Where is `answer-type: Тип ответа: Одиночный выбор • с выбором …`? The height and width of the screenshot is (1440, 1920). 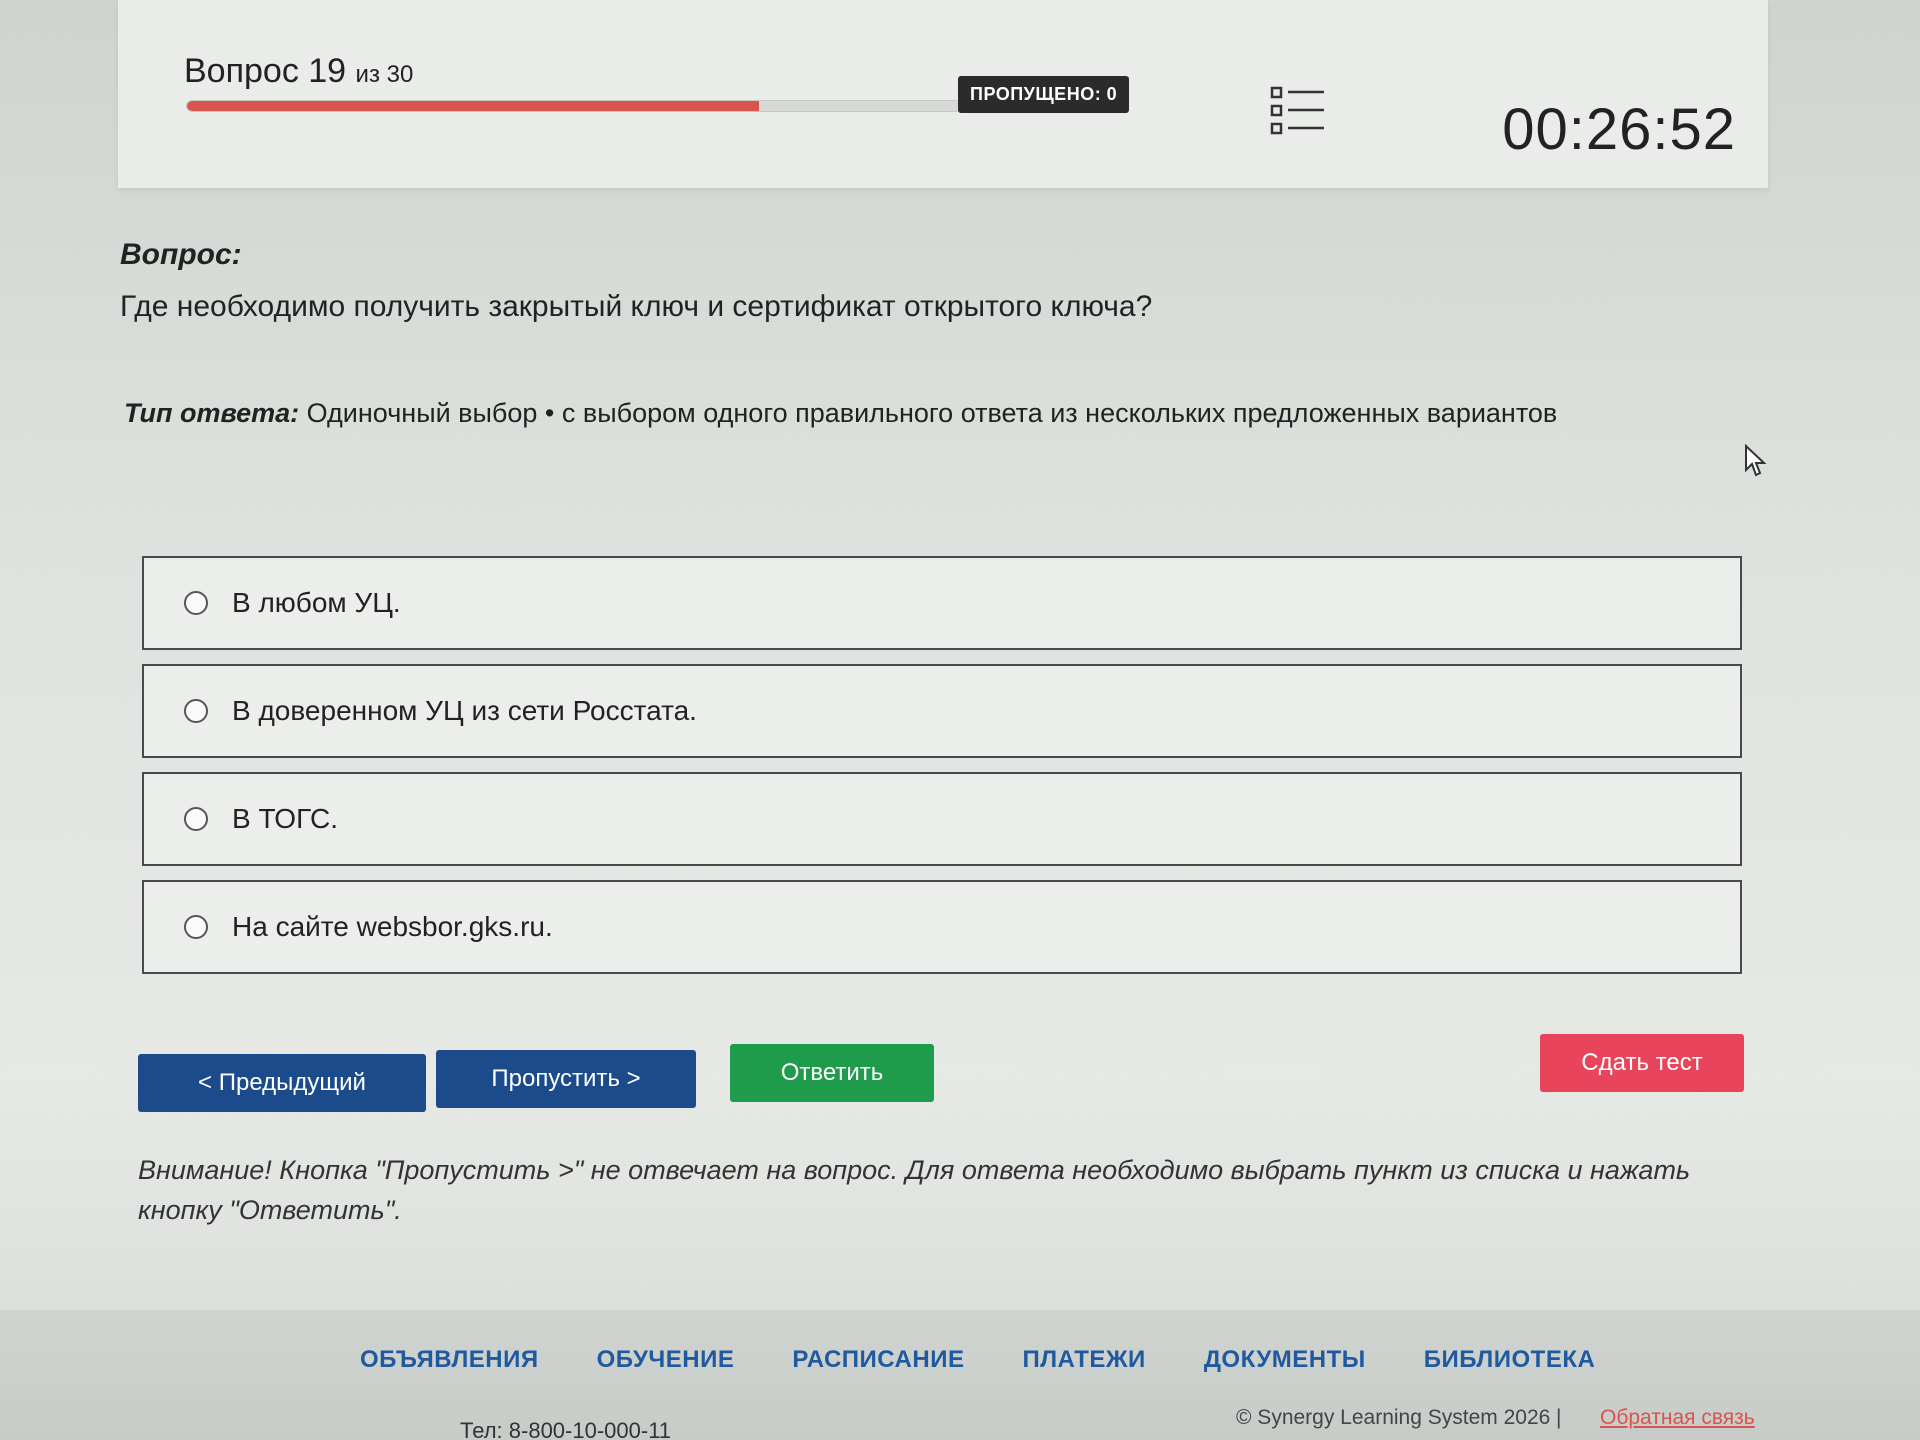
answer-type: Тип ответа: Одиночный выбор • с выбором … is located at coordinates (840, 413).